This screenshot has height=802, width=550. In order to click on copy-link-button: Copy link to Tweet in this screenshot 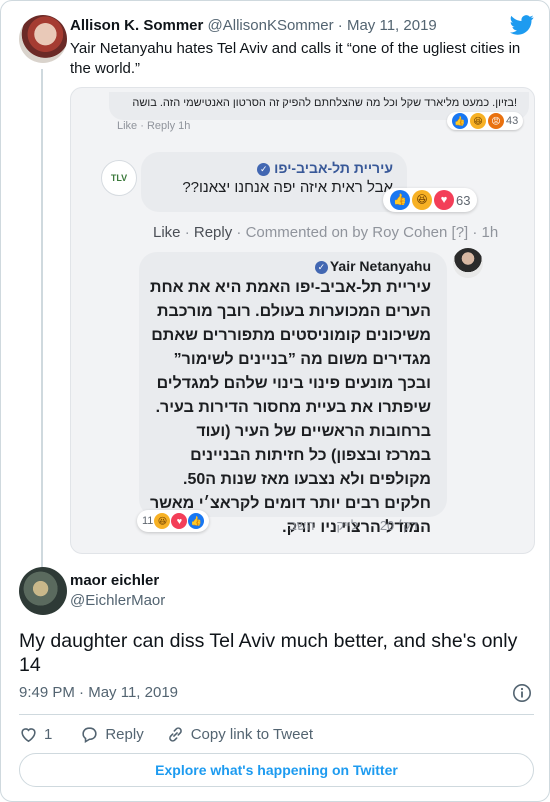, I will do `click(239, 734)`.